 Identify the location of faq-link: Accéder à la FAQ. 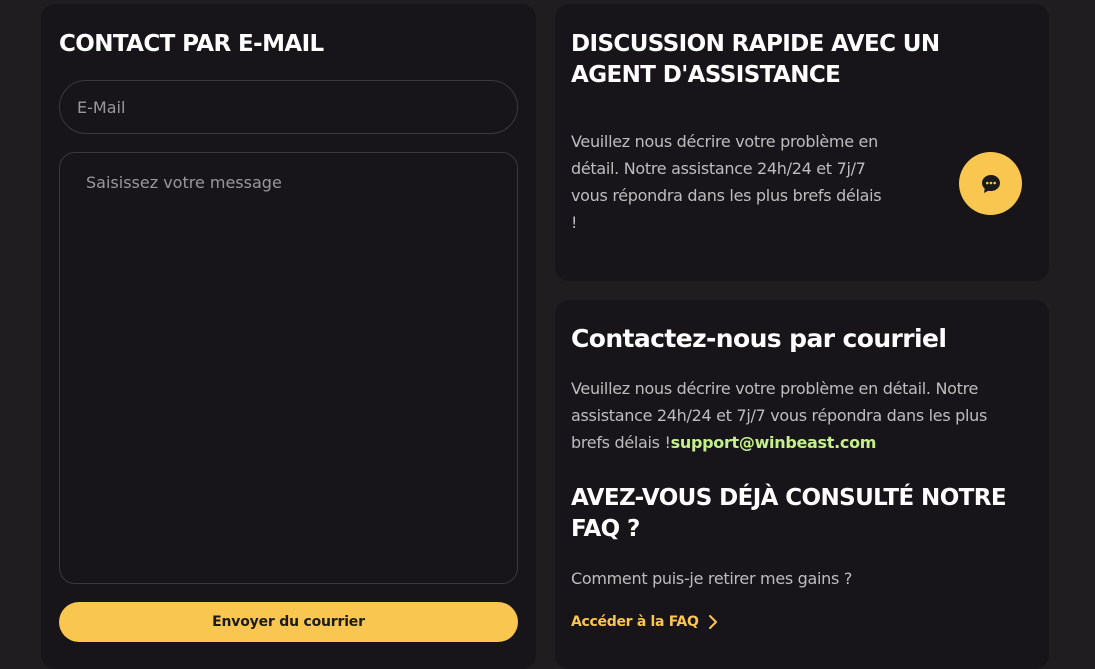
(645, 622).